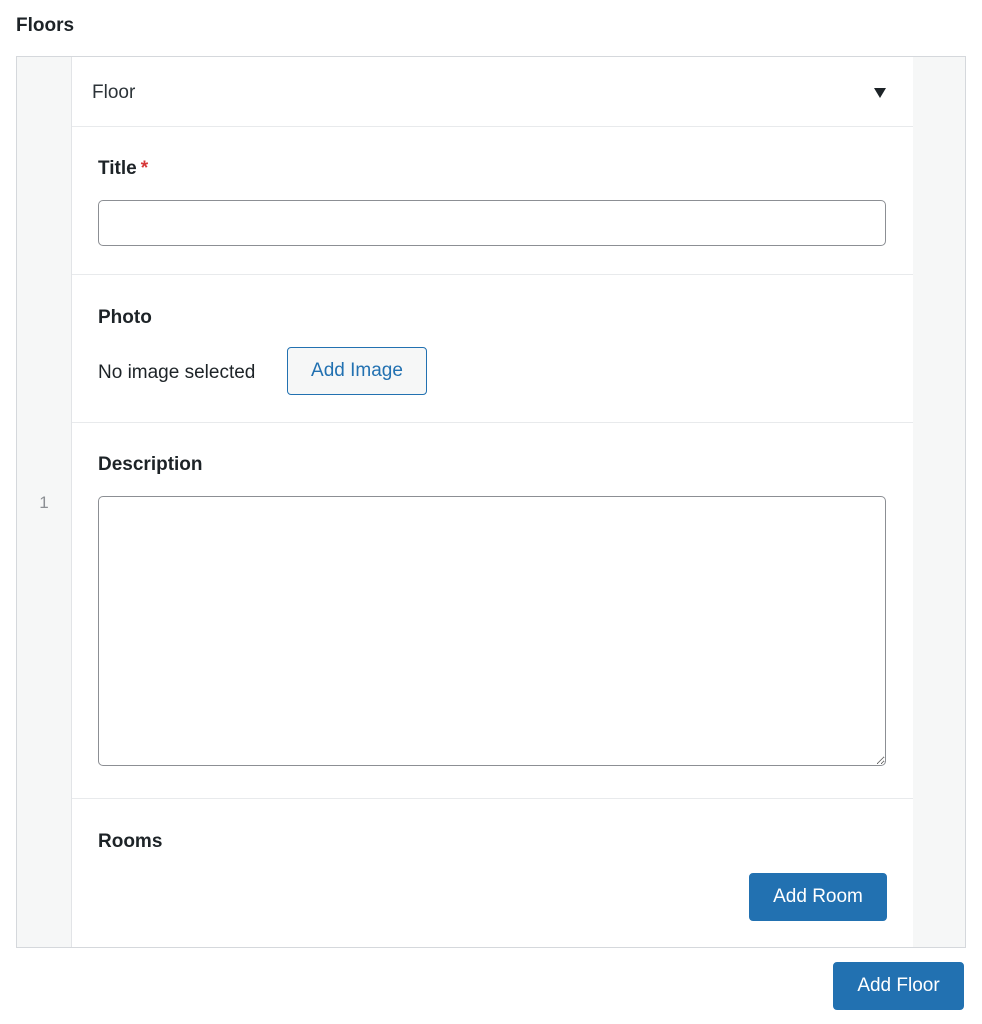 This screenshot has width=982, height=1024. Describe the element at coordinates (114, 92) in the screenshot. I see `layout-title: Floor` at that location.